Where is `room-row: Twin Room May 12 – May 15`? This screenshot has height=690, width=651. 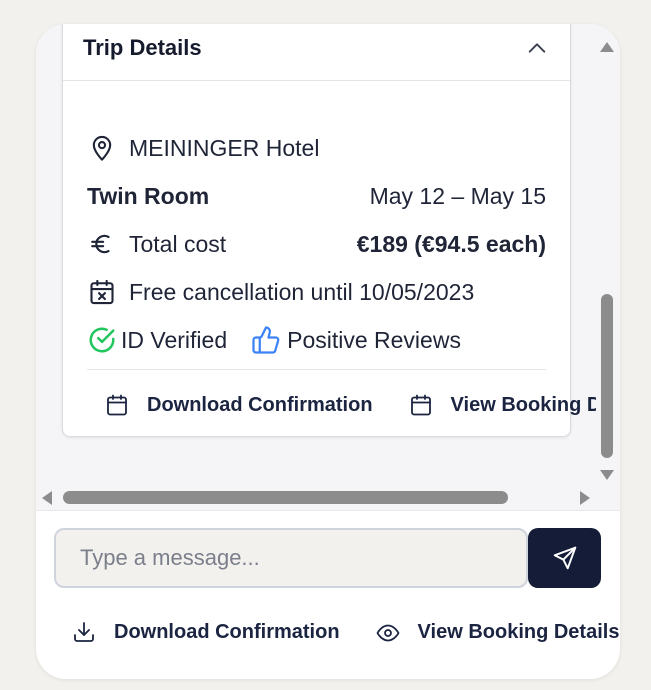 room-row: Twin Room May 12 – May 15 is located at coordinates (316, 196).